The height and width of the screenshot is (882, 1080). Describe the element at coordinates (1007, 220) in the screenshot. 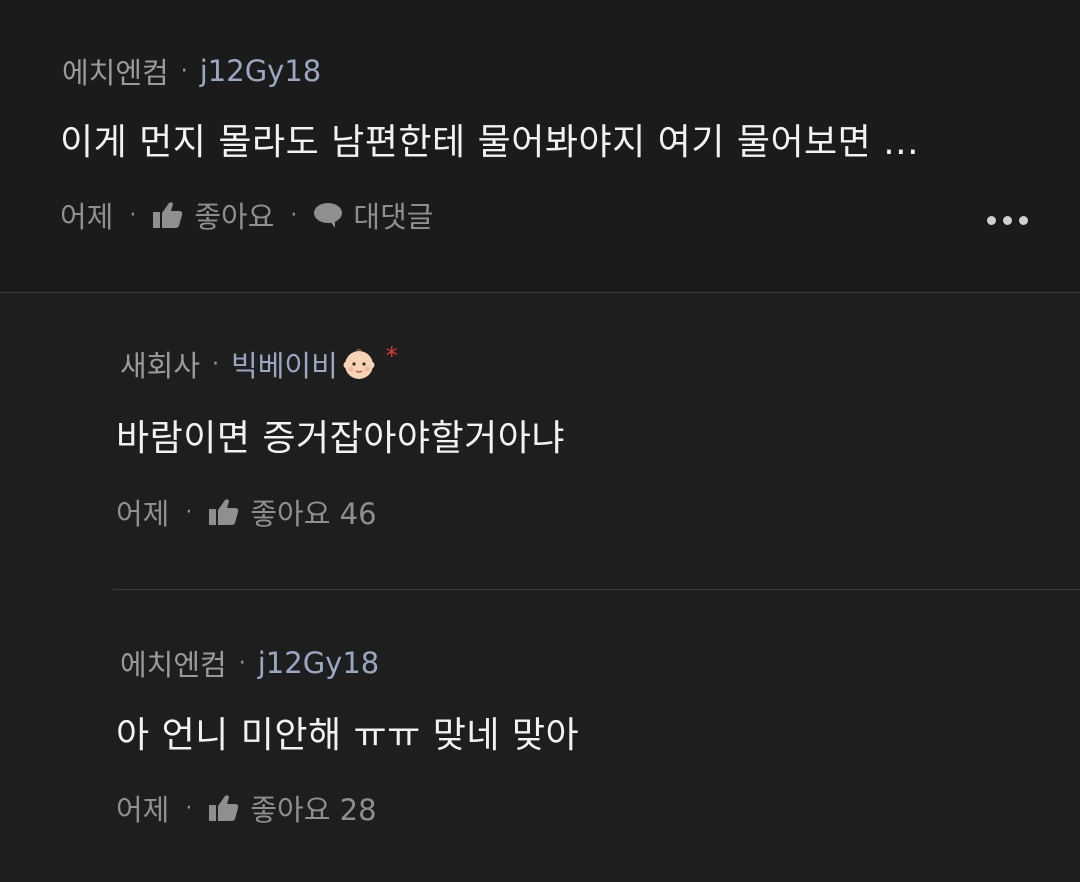

I see `more-horizontal-icon` at that location.